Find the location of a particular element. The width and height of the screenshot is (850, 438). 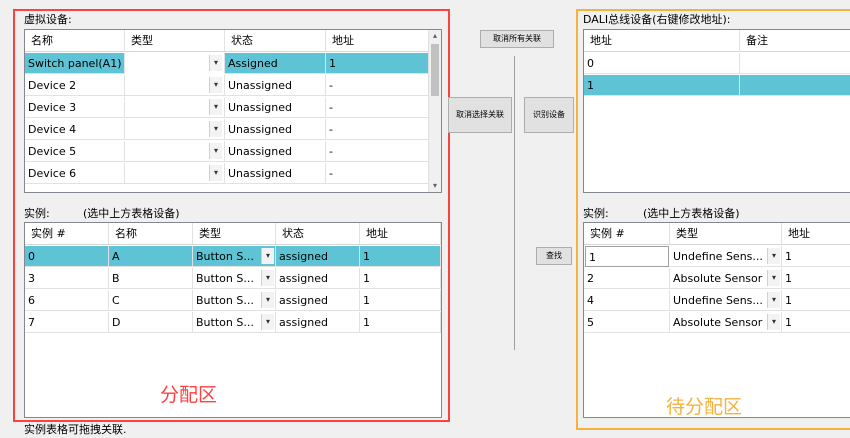

dali-grid-header: 地址 备注 is located at coordinates (717, 41).